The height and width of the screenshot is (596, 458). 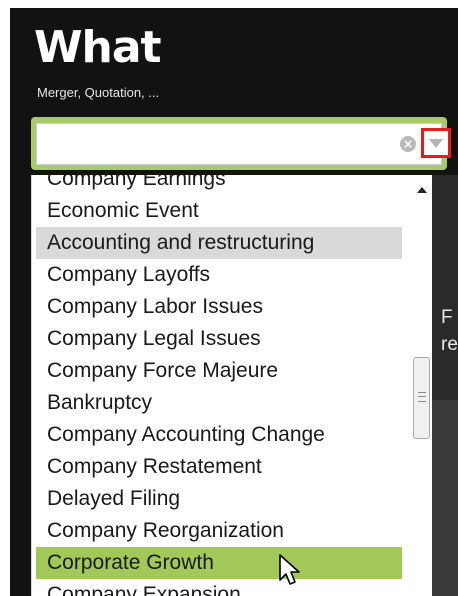 What do you see at coordinates (289, 569) in the screenshot?
I see `mouse-cursor-icon` at bounding box center [289, 569].